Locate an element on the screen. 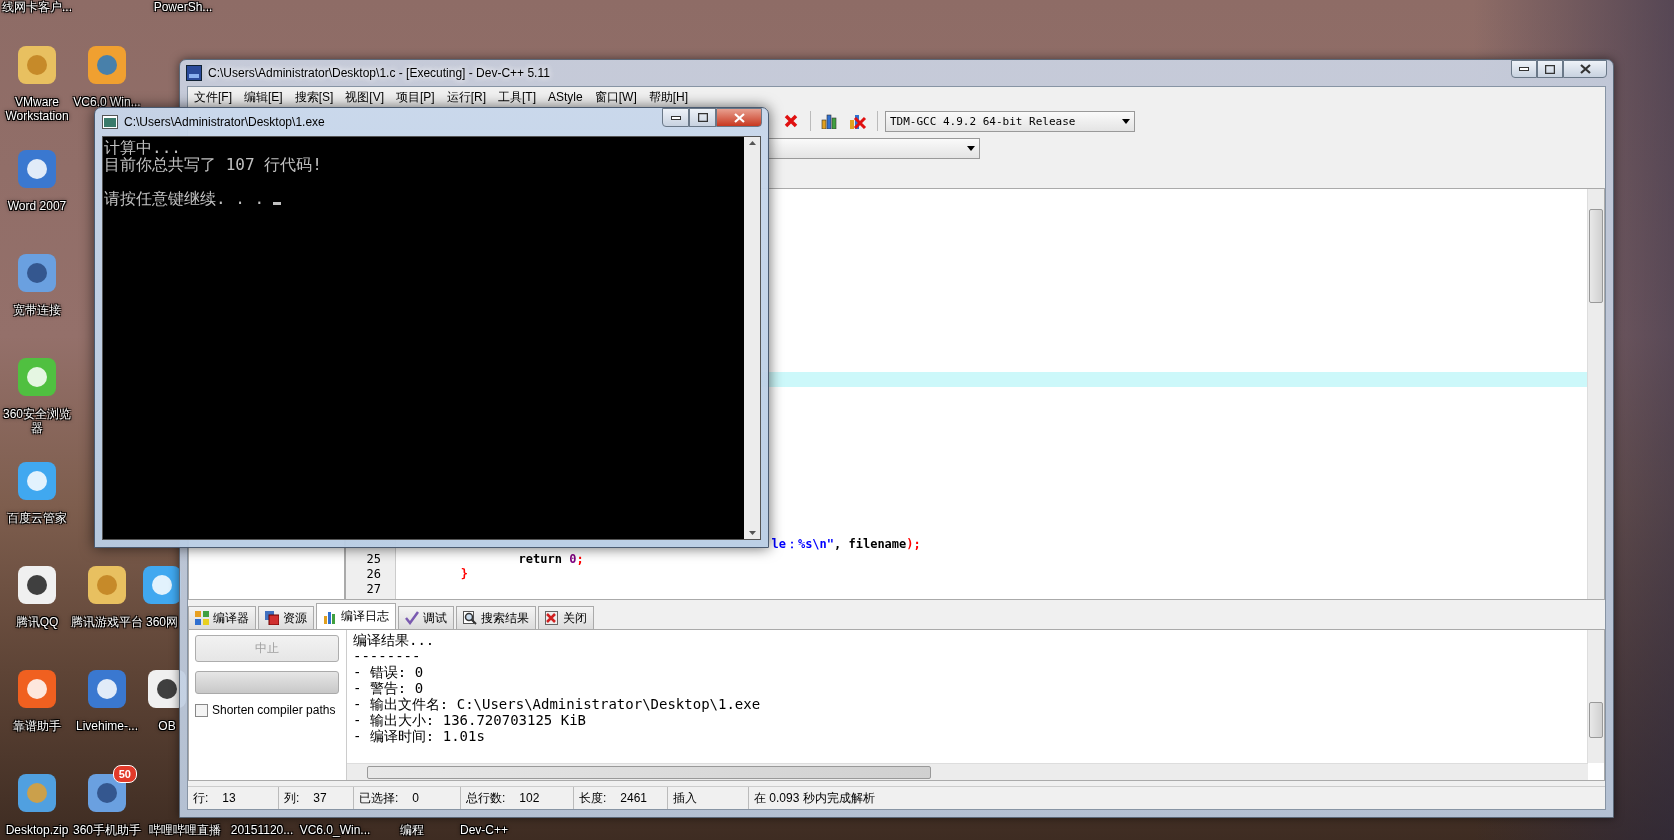 This screenshot has width=1674, height=840. window-title: C:\Users\Administrator\Desktop\1.c - [Executing] - Dev-C++ 5.11 is located at coordinates (379, 73).